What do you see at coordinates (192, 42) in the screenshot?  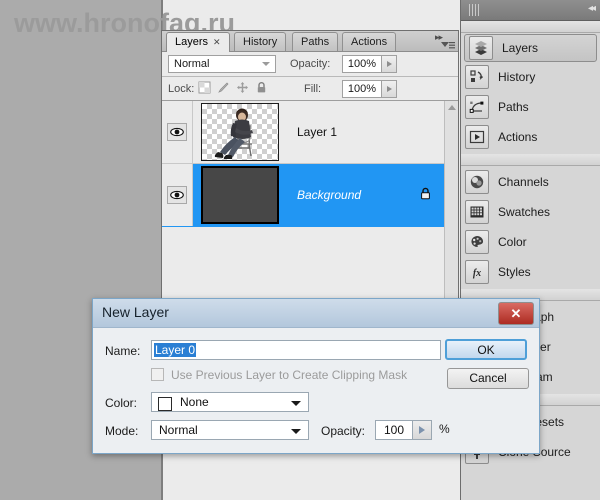 I see `tab-layers-label: Layers` at bounding box center [192, 42].